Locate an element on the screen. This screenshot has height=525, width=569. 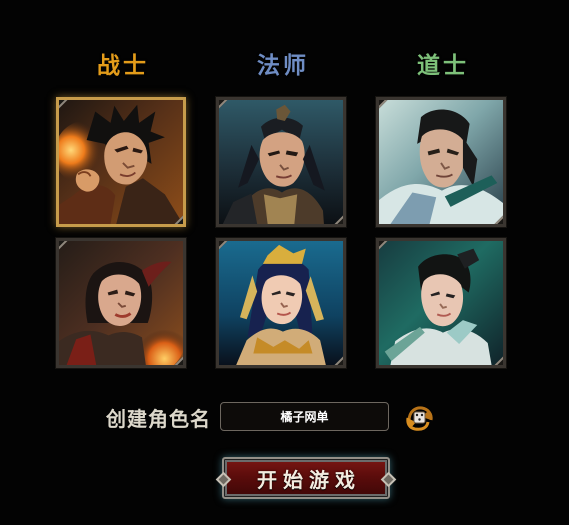
mage-male-portrait is located at coordinates (281, 162).